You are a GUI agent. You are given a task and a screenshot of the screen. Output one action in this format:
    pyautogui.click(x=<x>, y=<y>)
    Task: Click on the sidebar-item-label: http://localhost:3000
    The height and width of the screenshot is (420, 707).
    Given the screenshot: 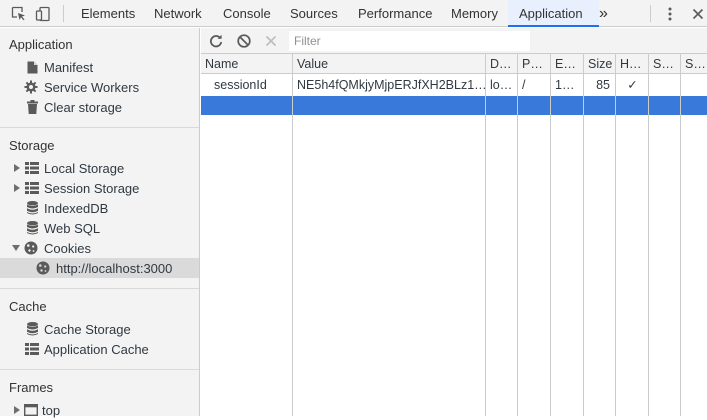 What is the action you would take?
    pyautogui.click(x=114, y=268)
    